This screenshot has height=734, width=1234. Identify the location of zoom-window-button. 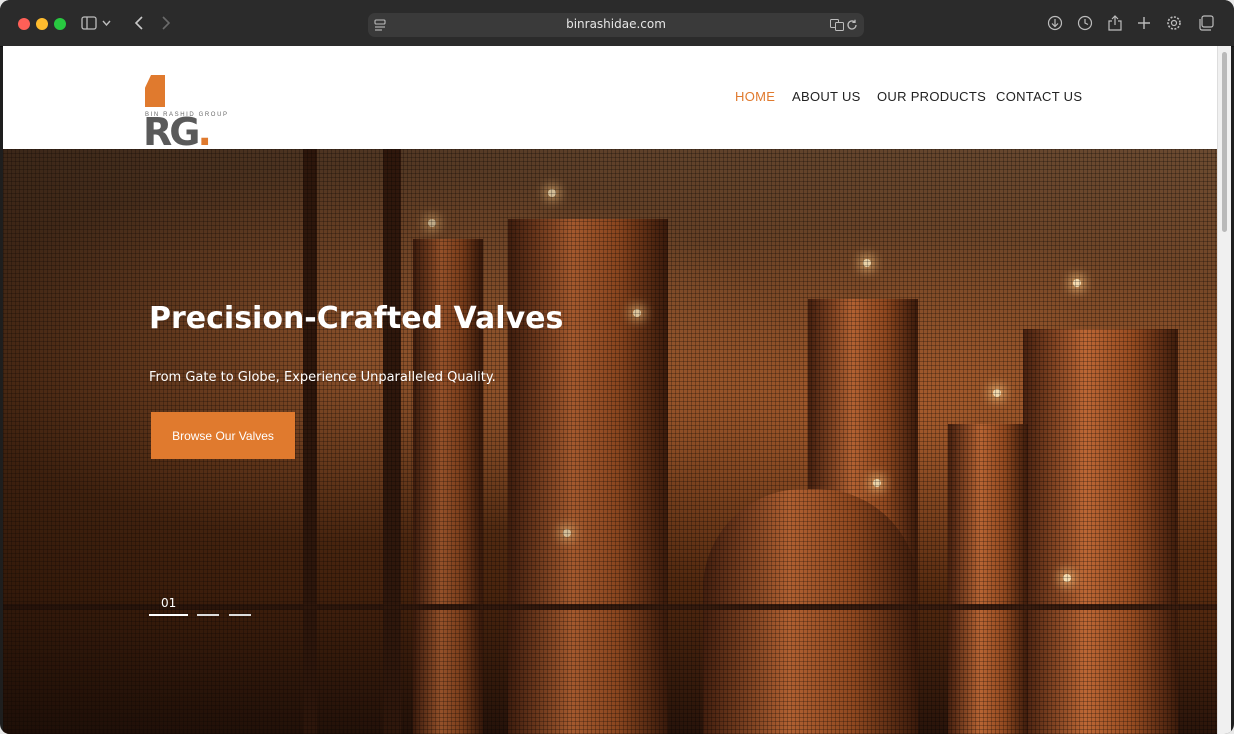
(60, 24).